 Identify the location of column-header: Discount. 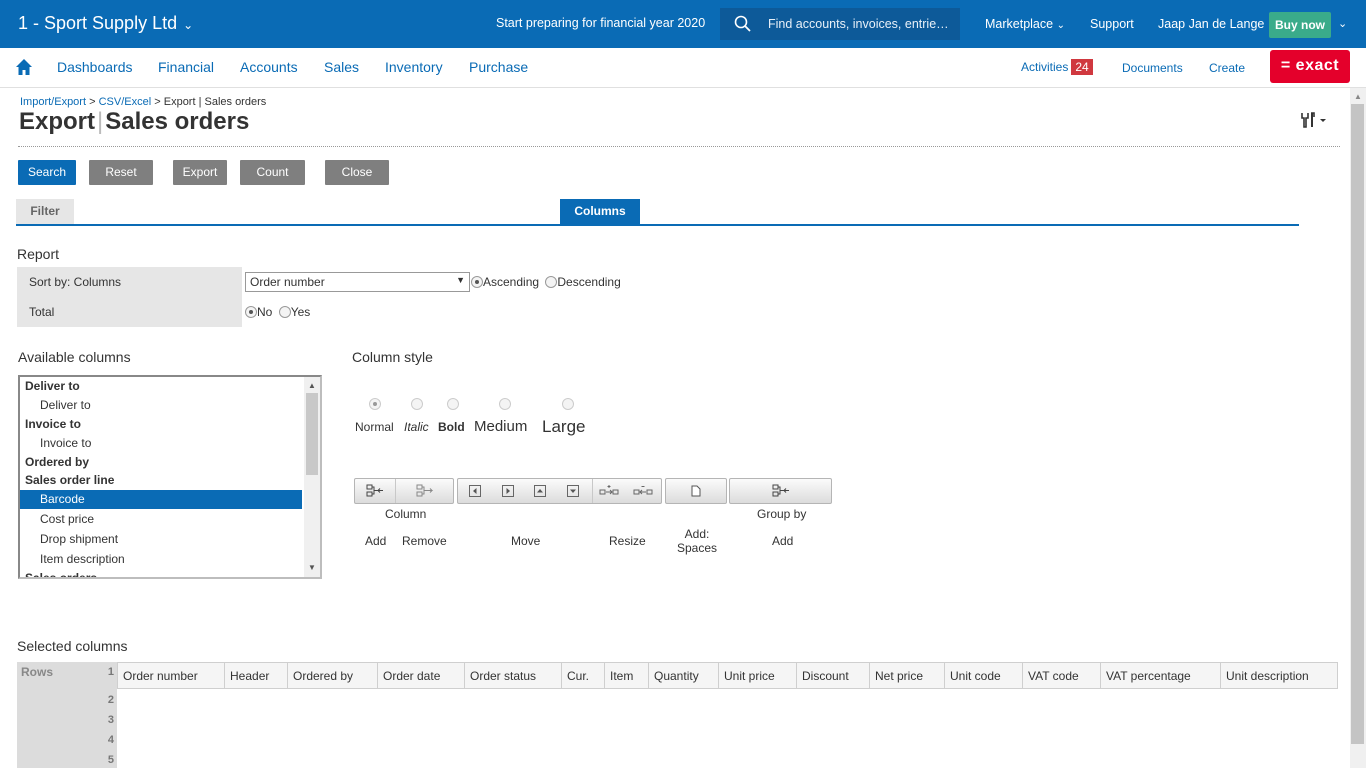
(833, 675).